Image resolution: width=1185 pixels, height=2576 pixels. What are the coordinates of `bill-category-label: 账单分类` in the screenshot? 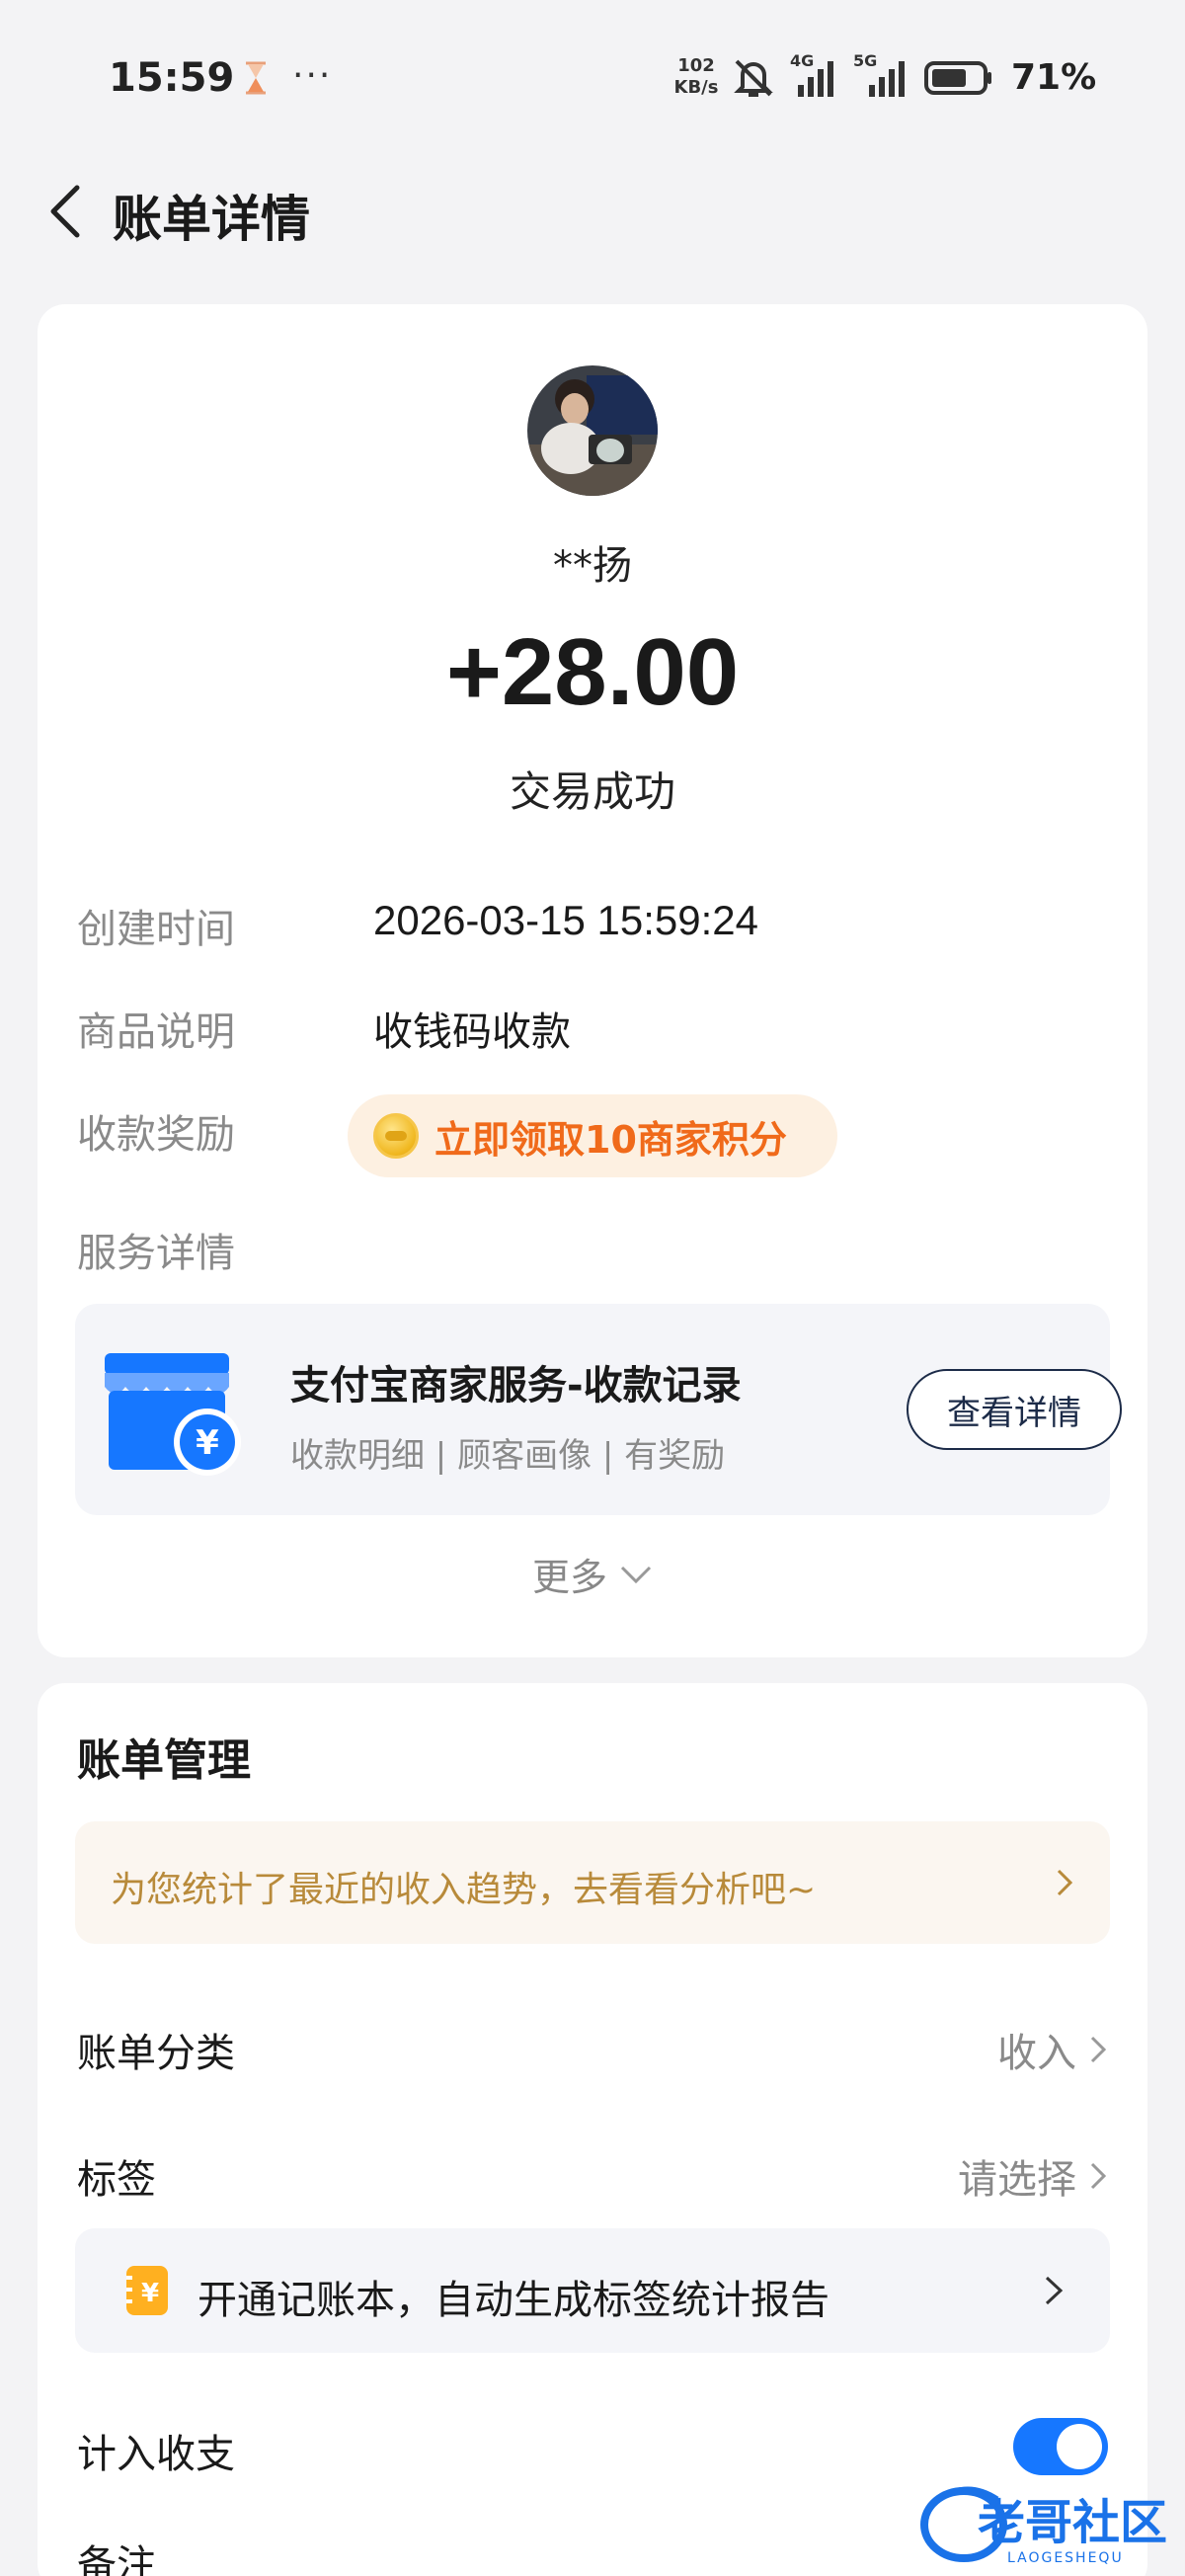 It's located at (156, 2053).